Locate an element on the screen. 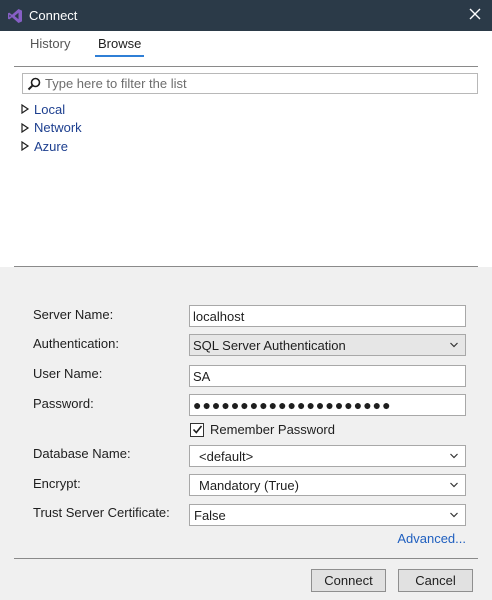 The height and width of the screenshot is (600, 492). tree-item-local: Local is located at coordinates (51, 109).